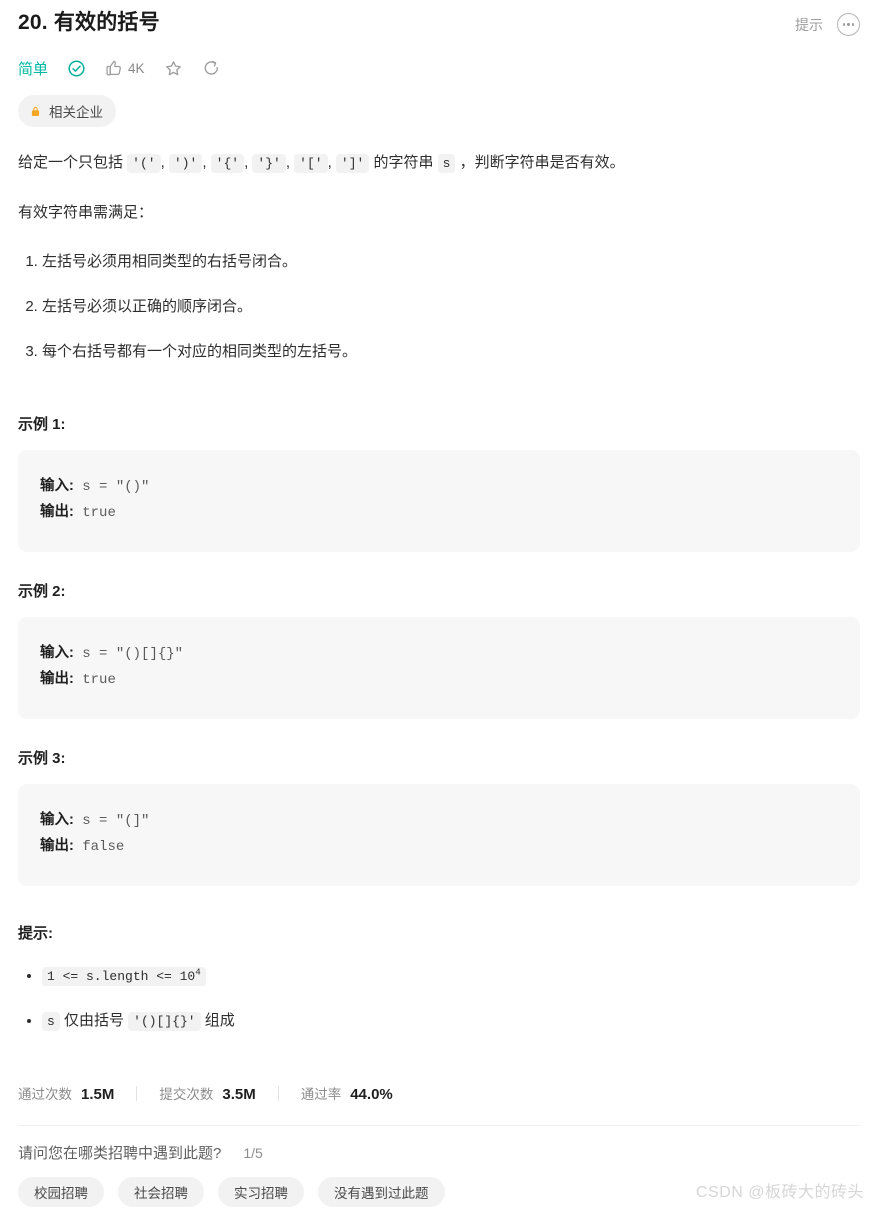 This screenshot has height=1216, width=878. Describe the element at coordinates (261, 1192) in the screenshot. I see `survey-option: 实习招聘` at that location.